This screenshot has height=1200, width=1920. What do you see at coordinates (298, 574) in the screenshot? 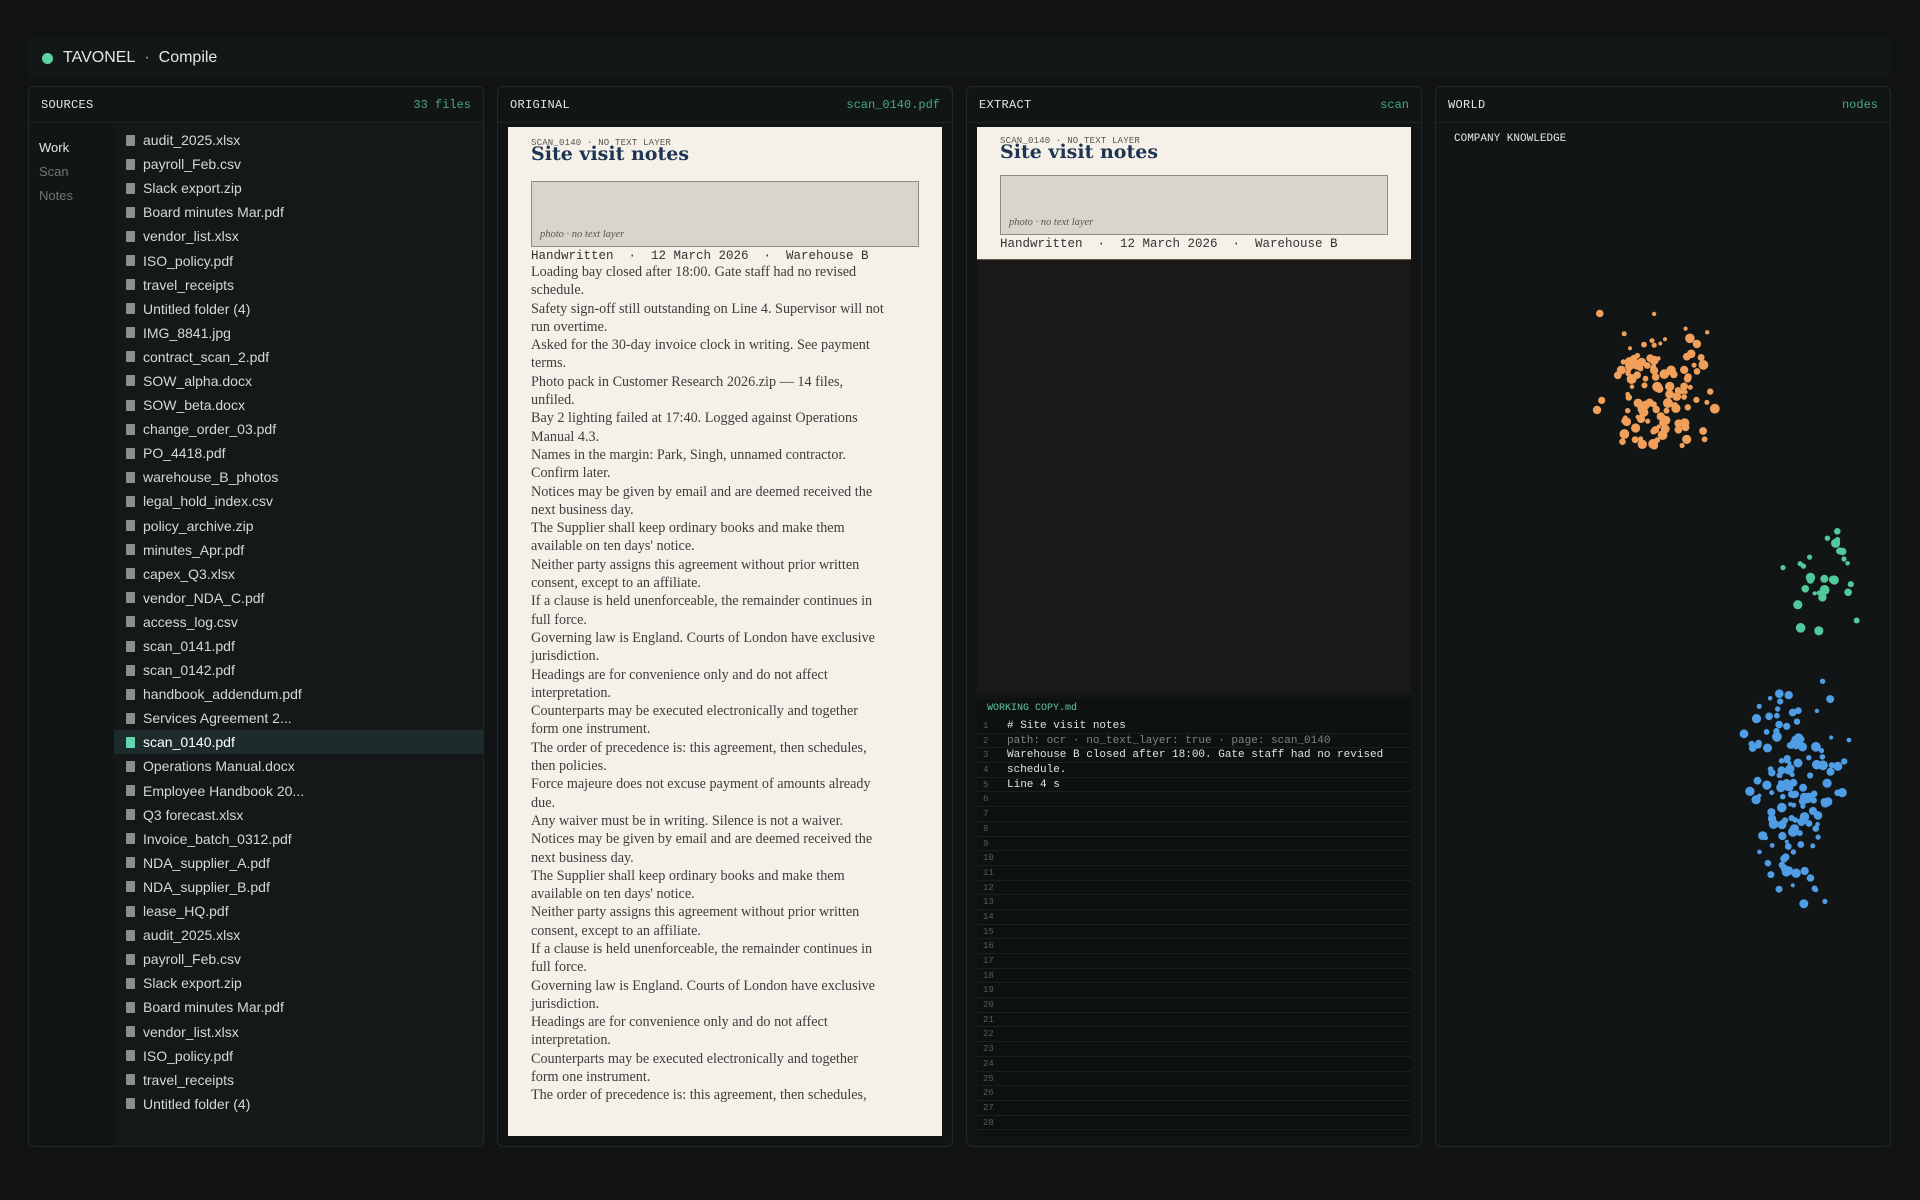
I see `file-item: capex_Q3.xlsx` at bounding box center [298, 574].